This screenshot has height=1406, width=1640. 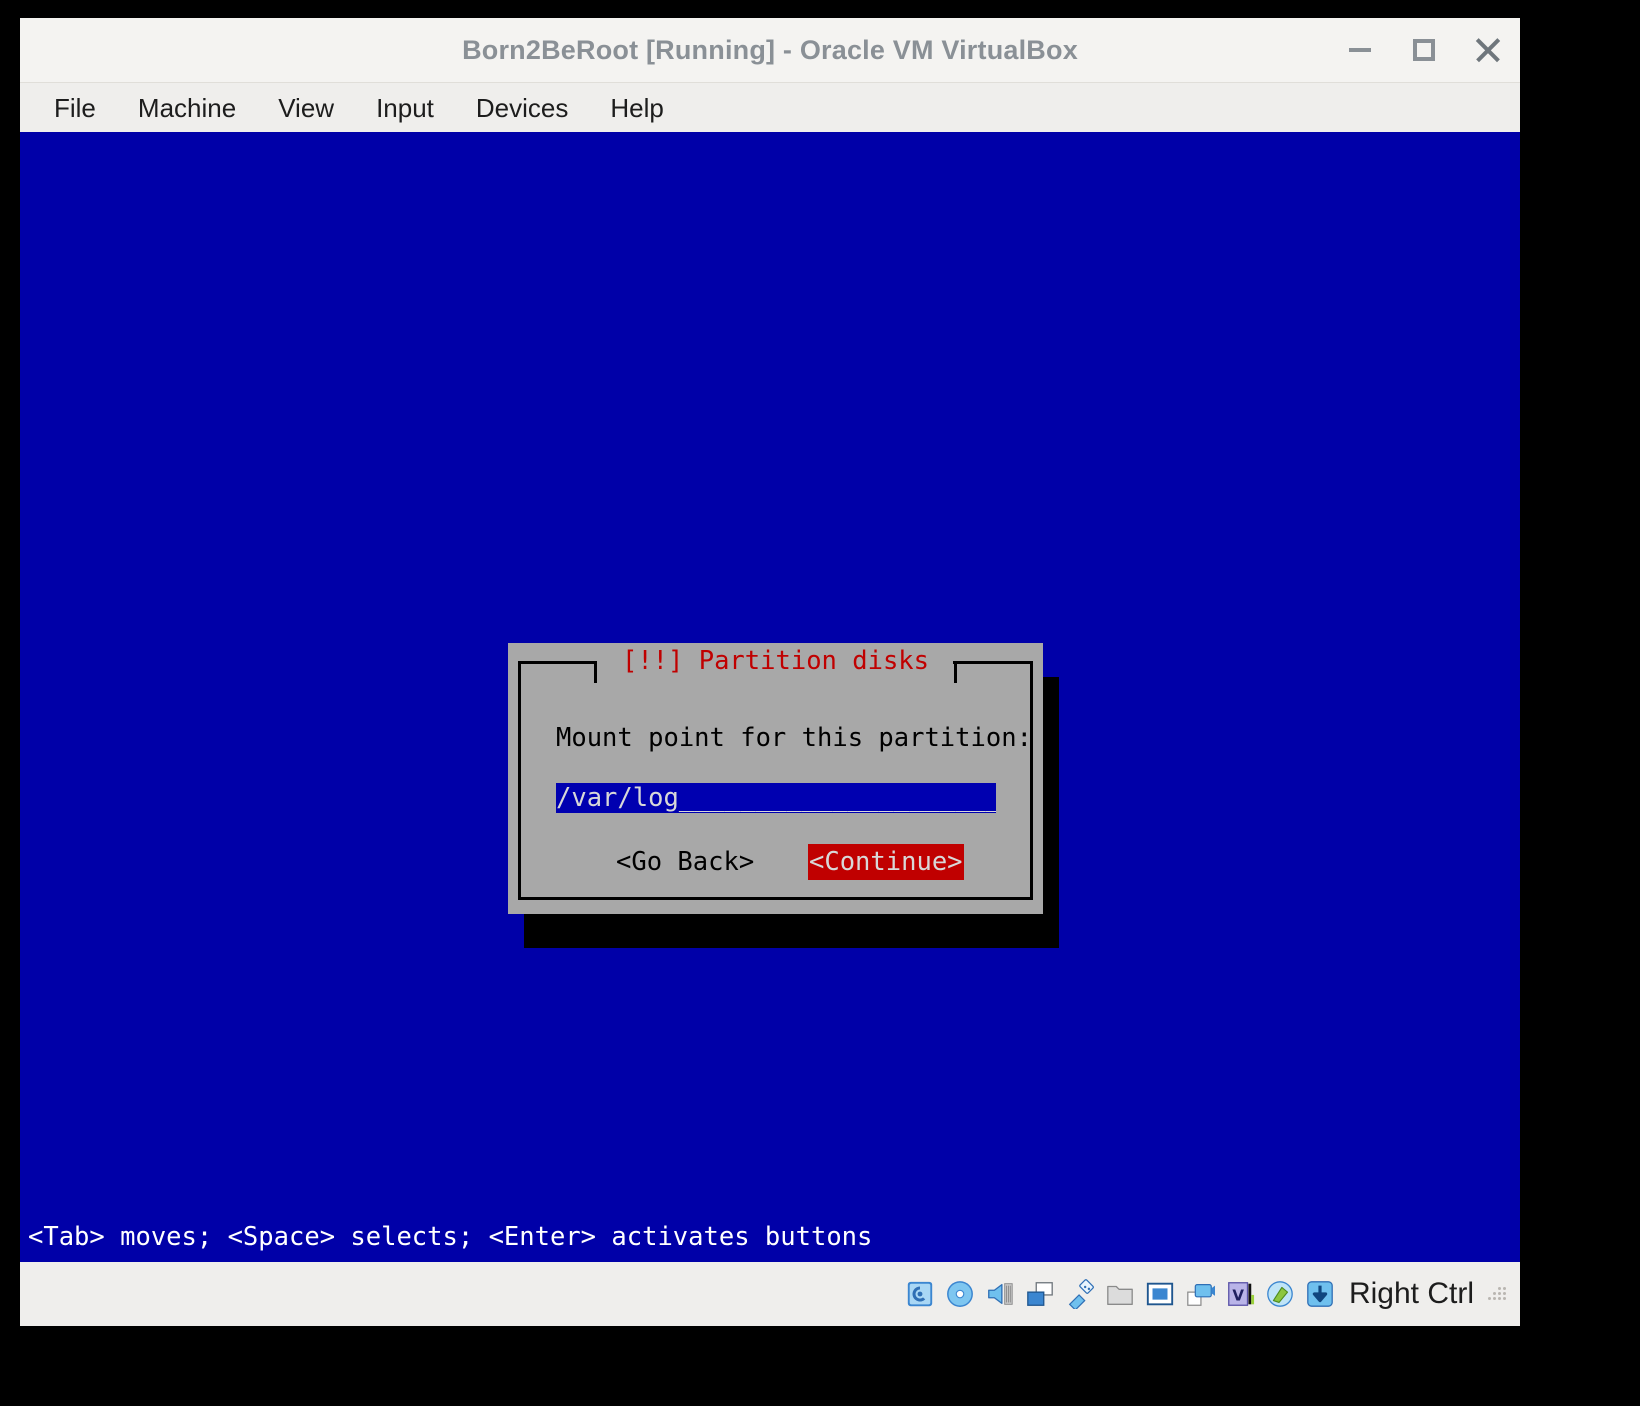 I want to click on host-key-label: Right Ctrl, so click(x=1411, y=1293).